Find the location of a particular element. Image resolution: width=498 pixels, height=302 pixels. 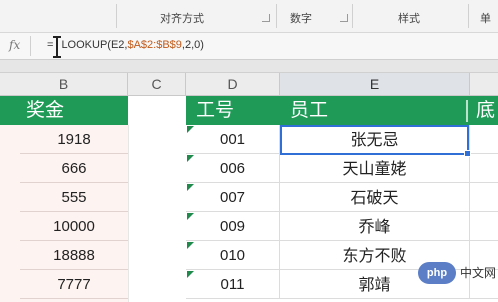

bonus-cell: 555 is located at coordinates (74, 197).